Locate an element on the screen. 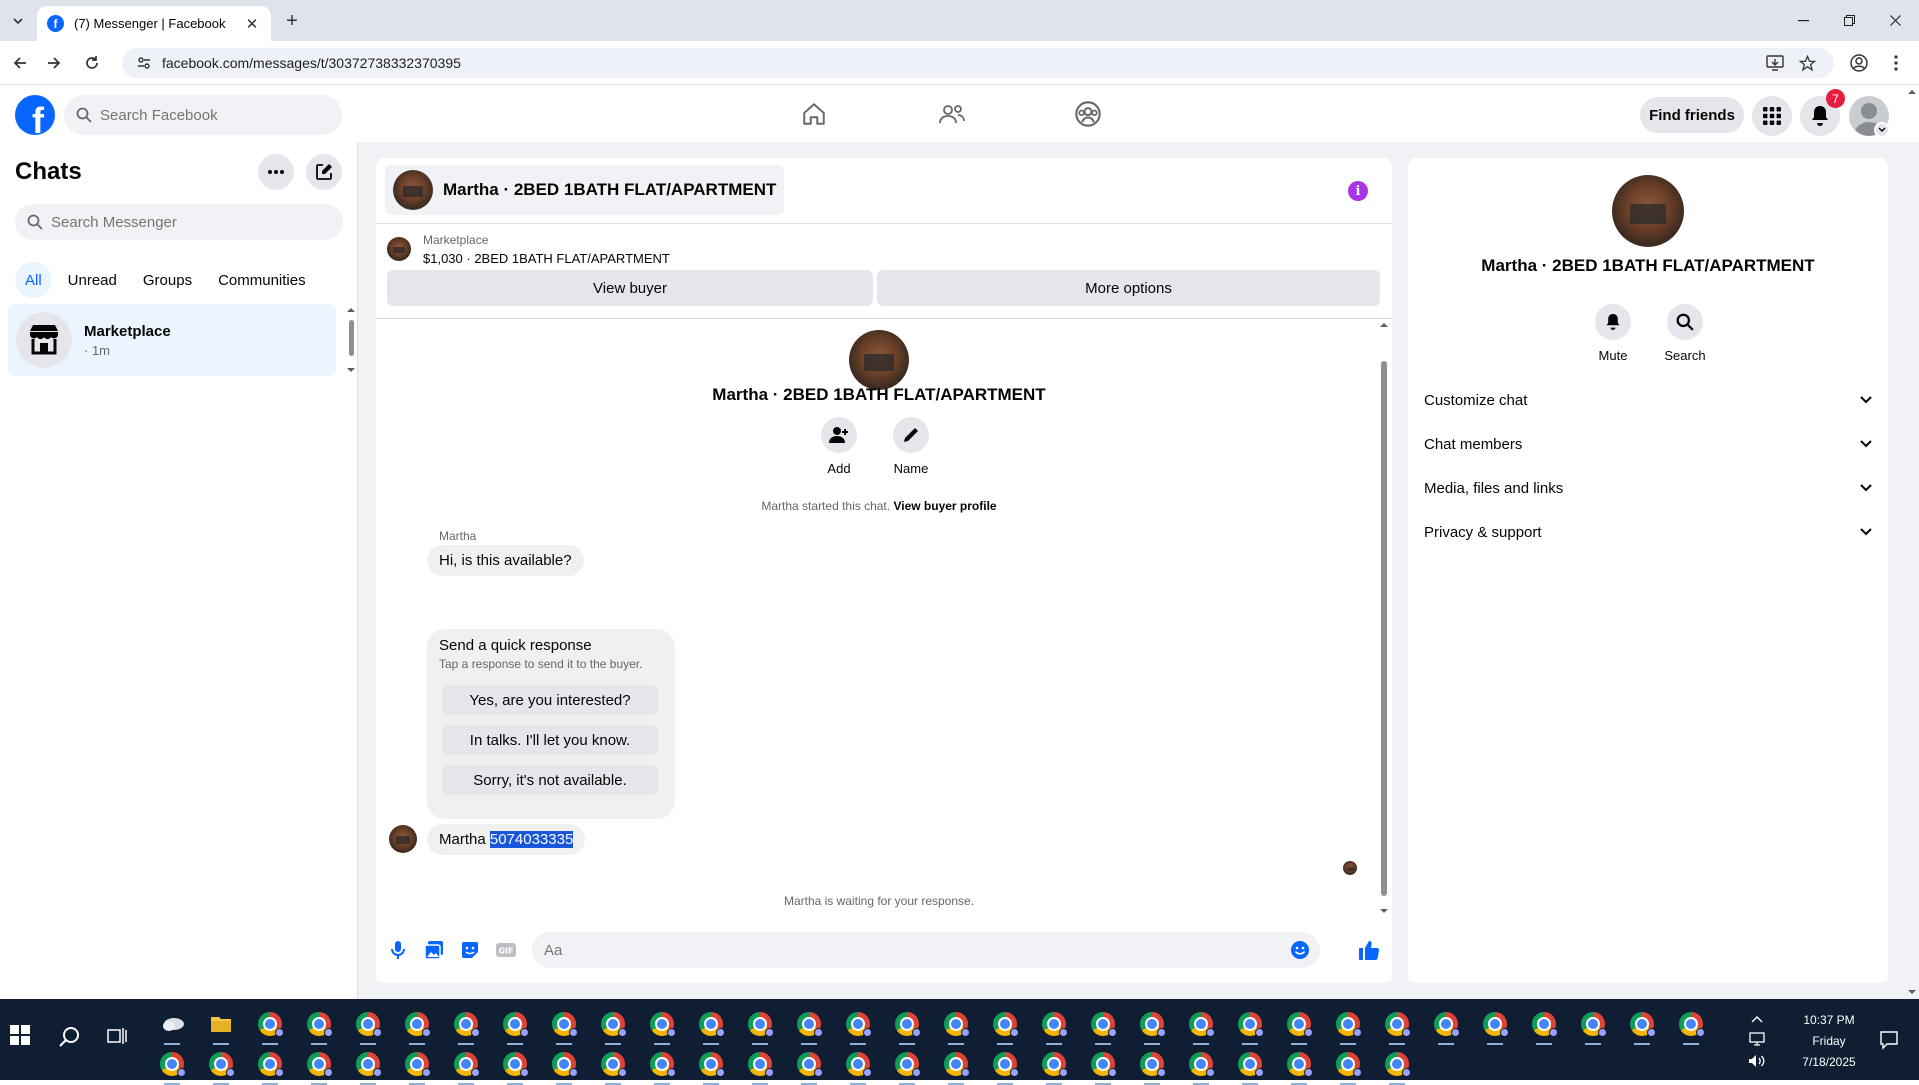 The height and width of the screenshot is (1085, 1919). filter-communities: Communities is located at coordinates (262, 280).